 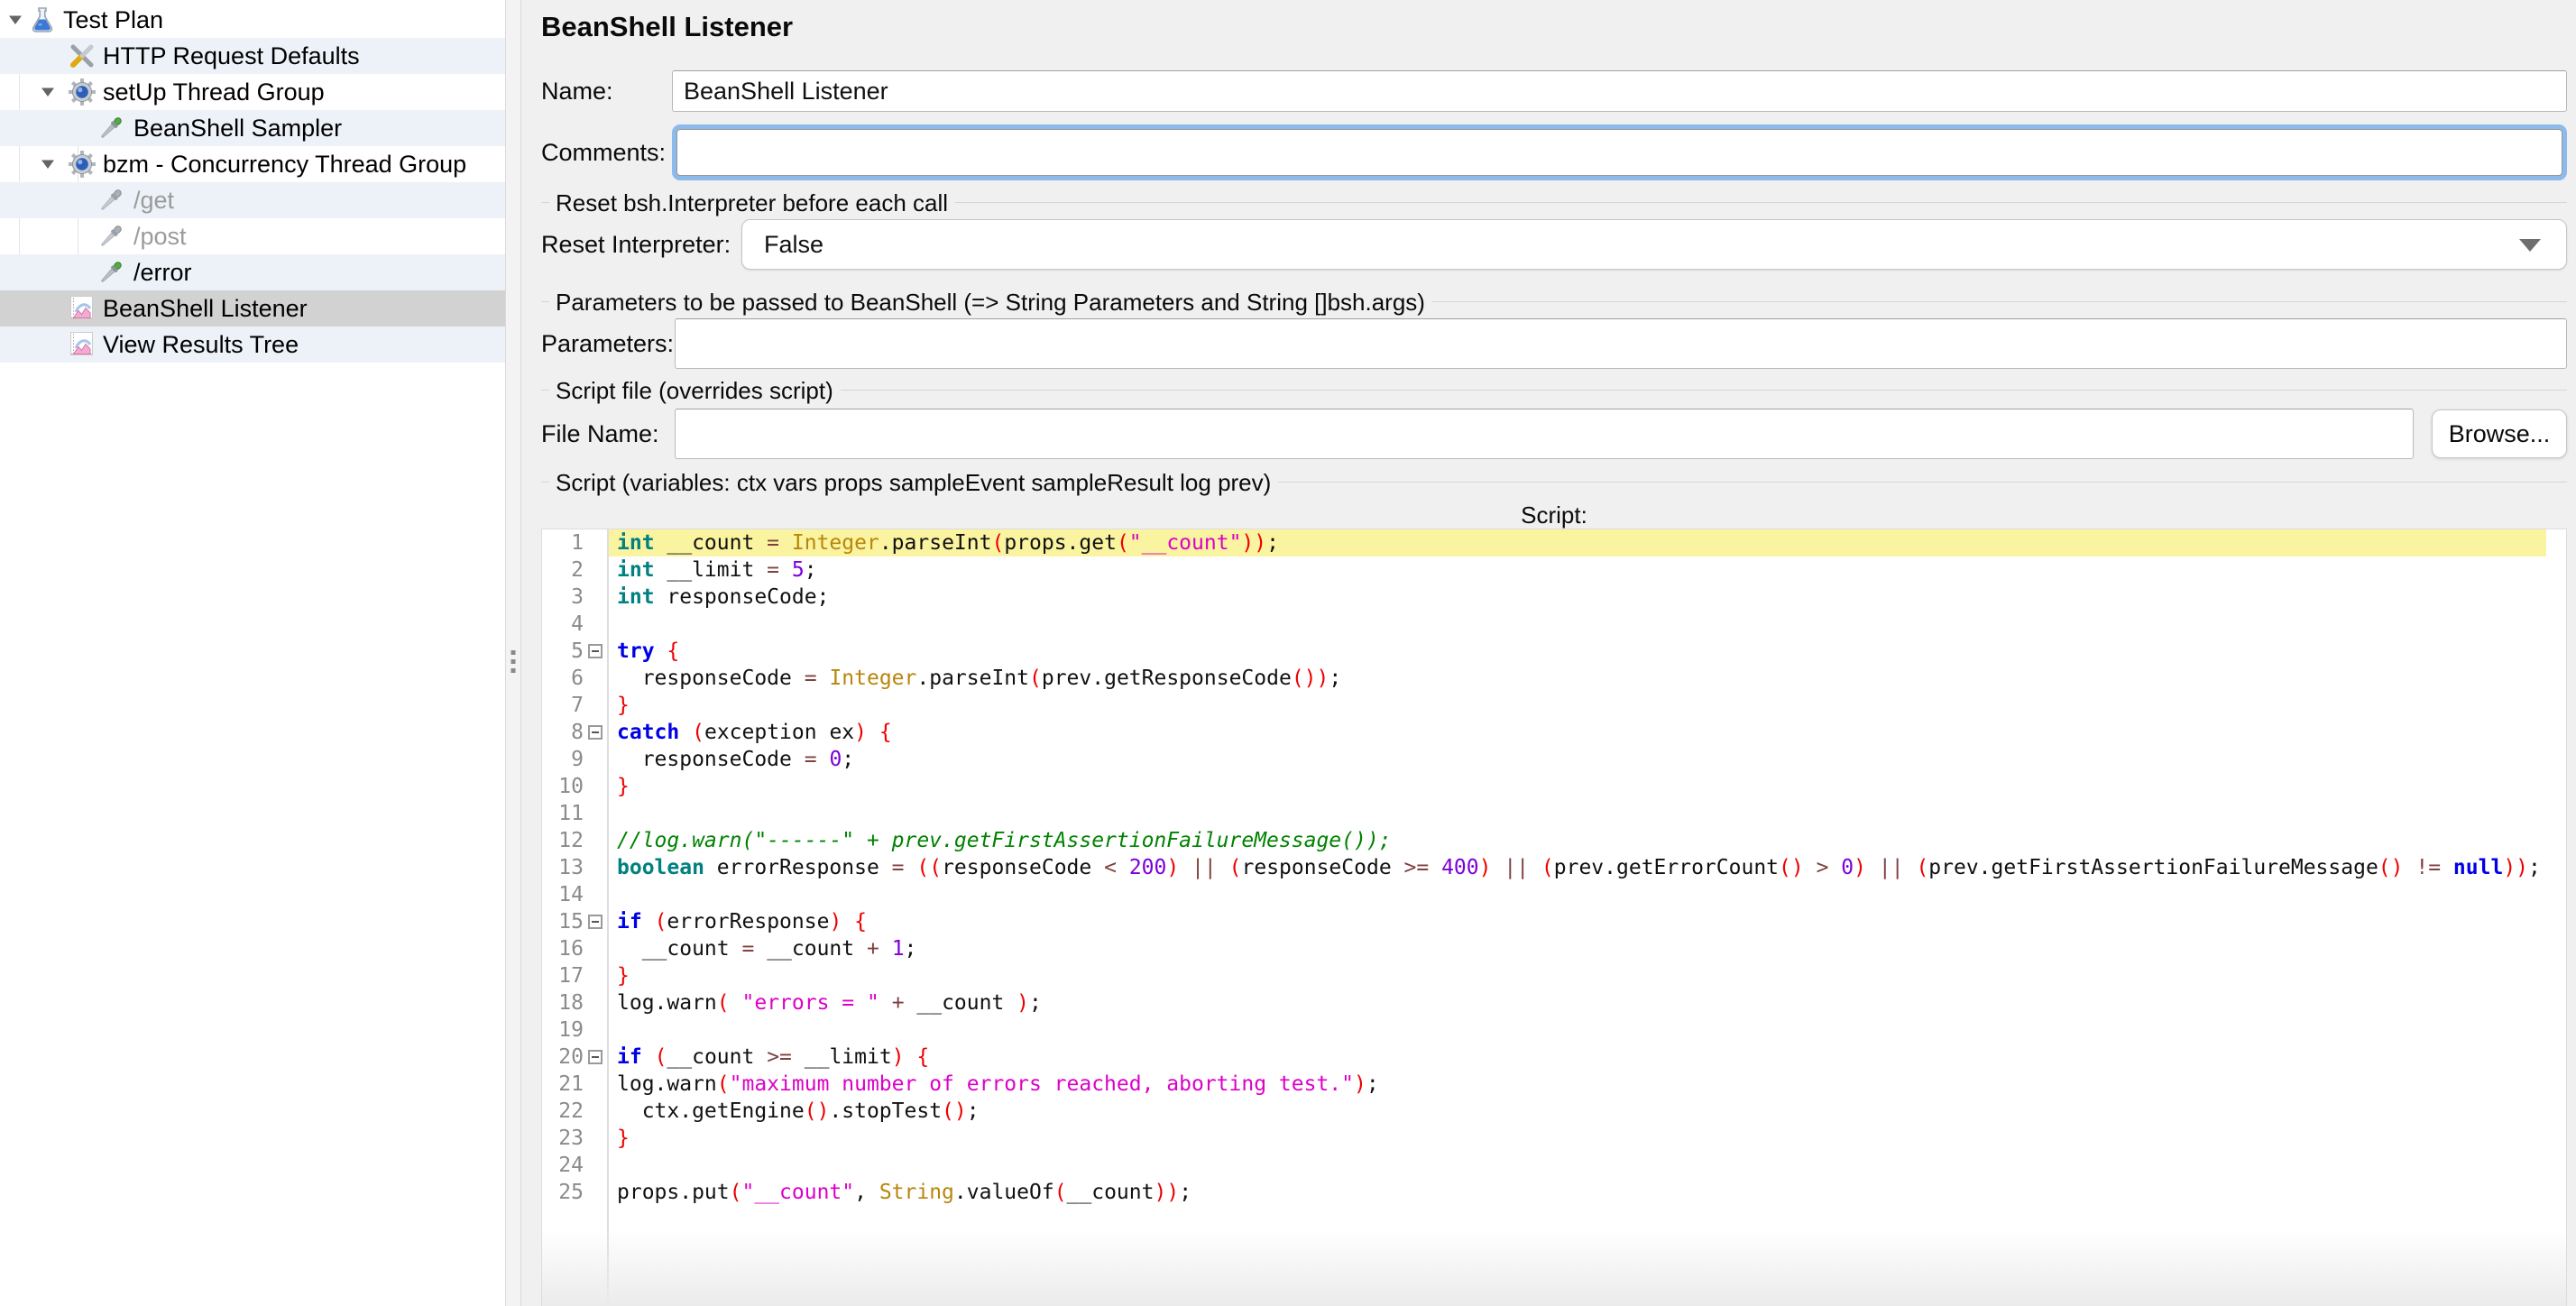 What do you see at coordinates (214, 92) in the screenshot?
I see `tree-item-label: setUp Thread Group` at bounding box center [214, 92].